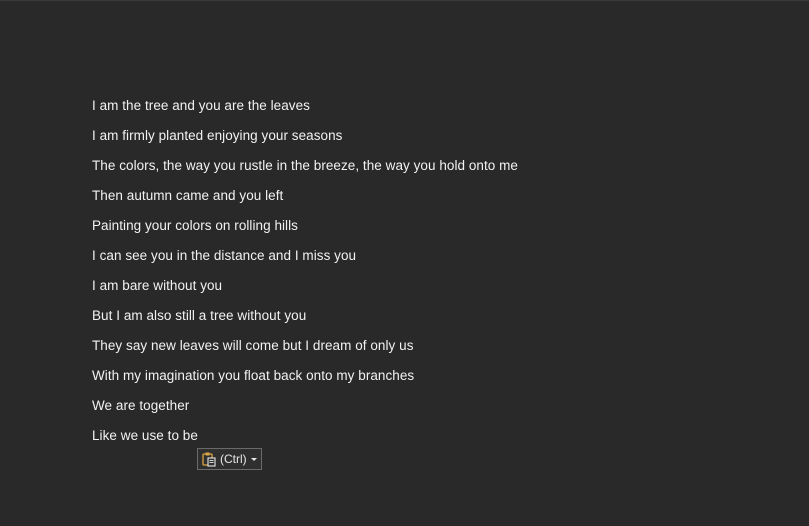  I want to click on text-line: I am bare without you, so click(305, 292).